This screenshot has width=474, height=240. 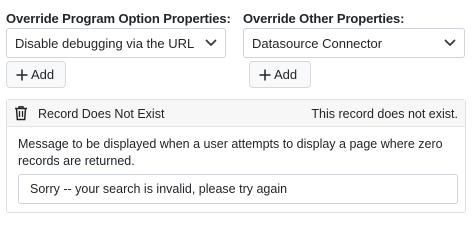 What do you see at coordinates (384, 114) in the screenshot?
I see `record-rule-message: This record does not exist.` at bounding box center [384, 114].